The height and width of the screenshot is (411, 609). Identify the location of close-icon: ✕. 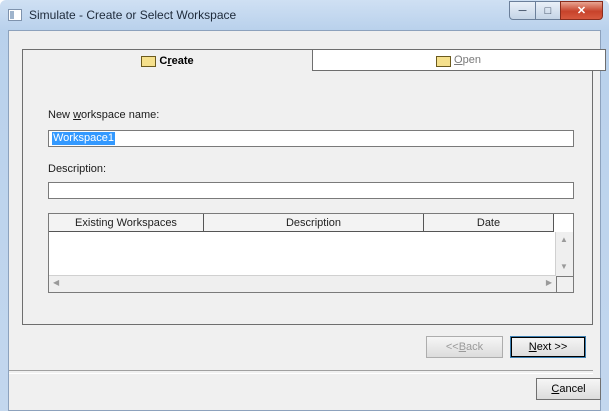
(581, 11).